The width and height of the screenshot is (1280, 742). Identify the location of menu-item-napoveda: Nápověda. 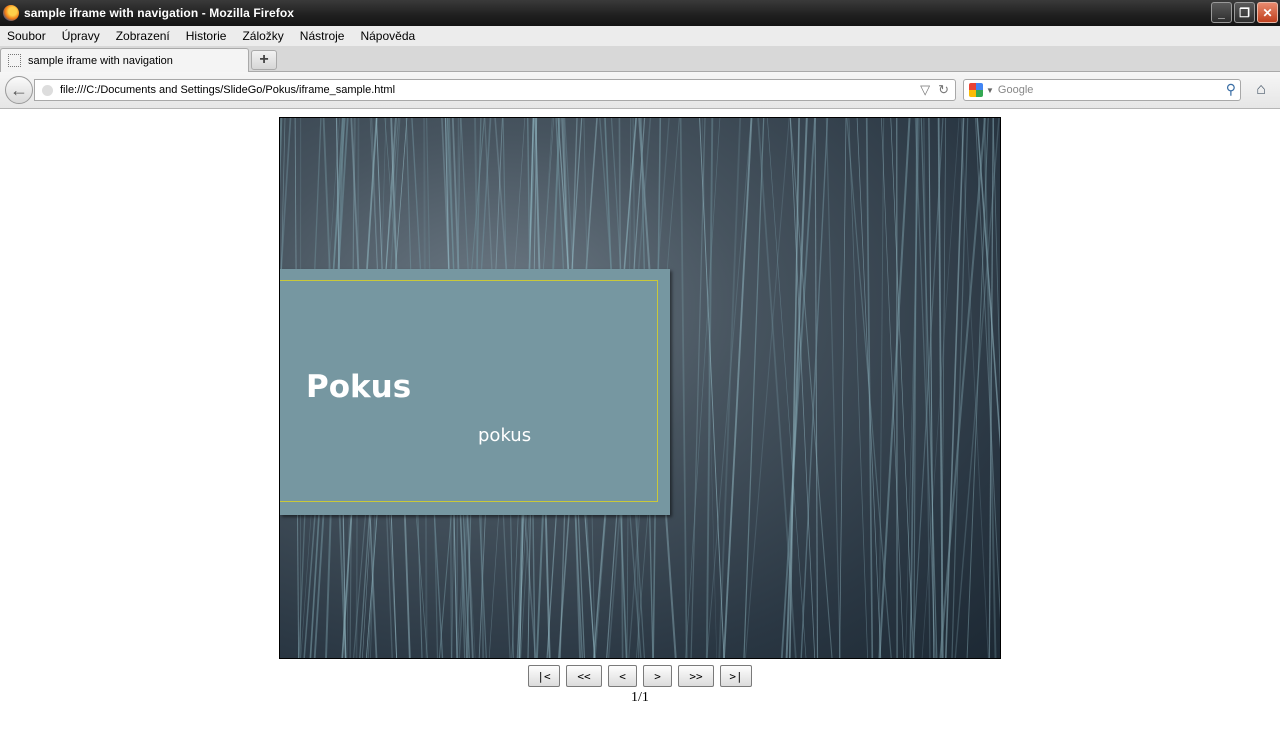
(387, 36).